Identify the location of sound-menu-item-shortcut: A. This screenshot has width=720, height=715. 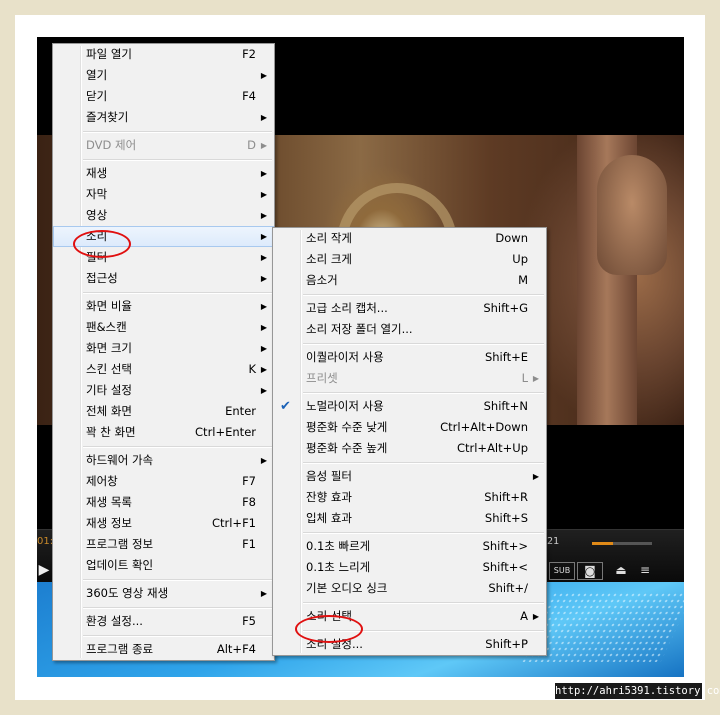
(524, 616).